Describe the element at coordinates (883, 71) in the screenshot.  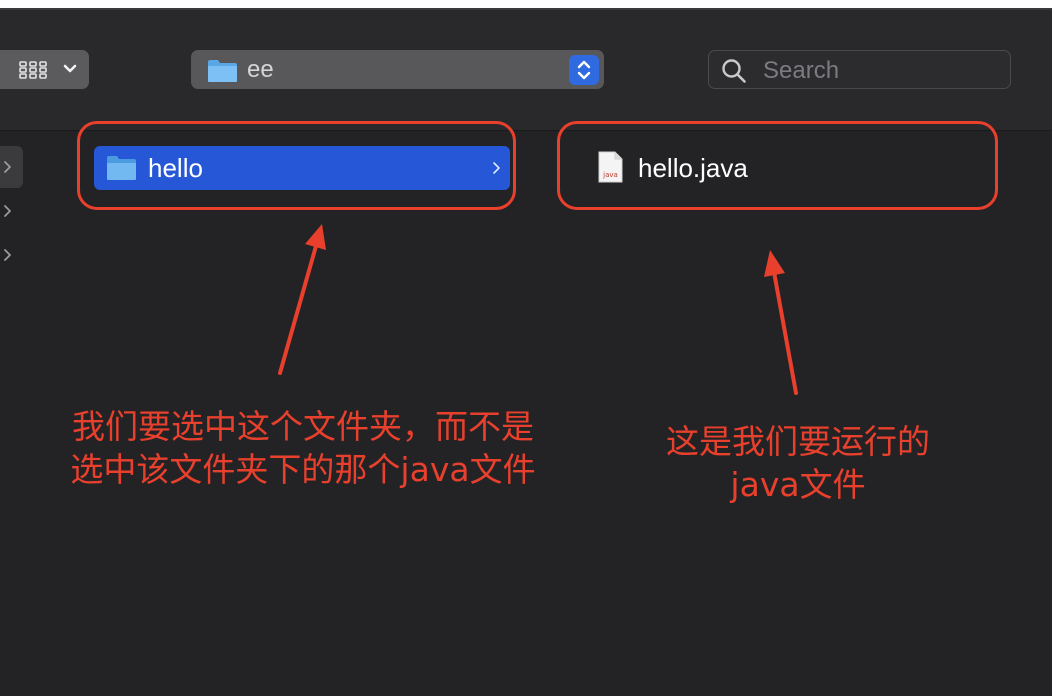
I see `search-input` at that location.